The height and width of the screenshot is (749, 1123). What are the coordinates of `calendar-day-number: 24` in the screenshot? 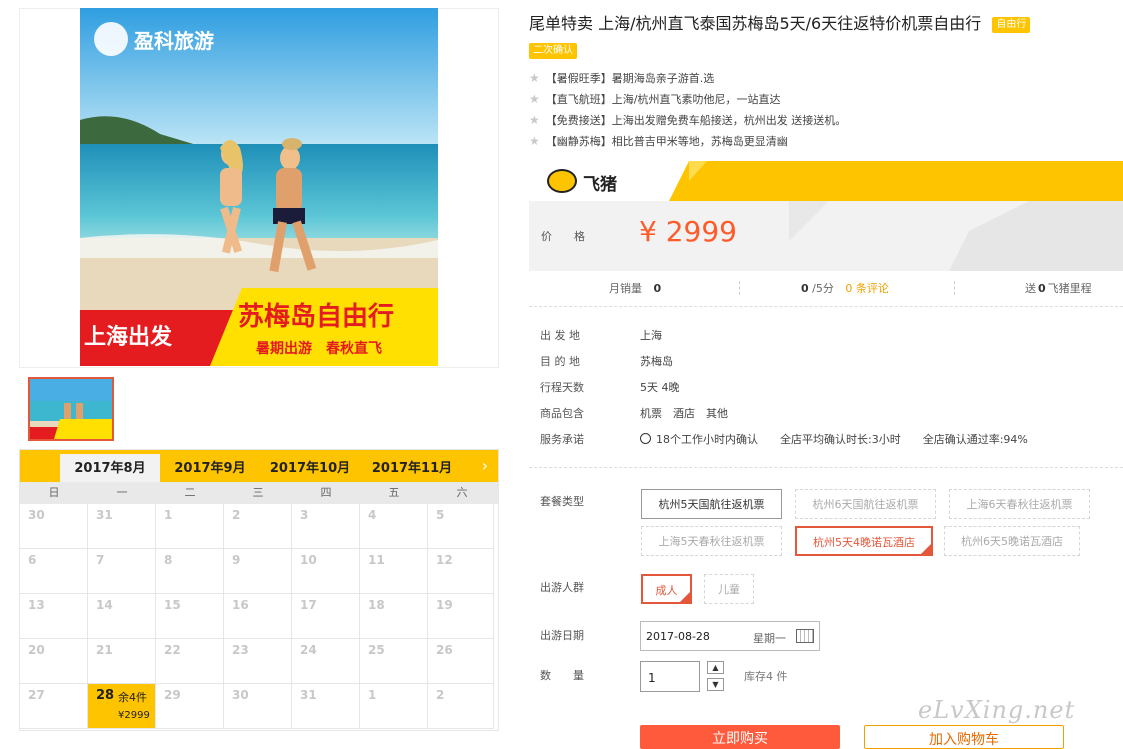 It's located at (308, 650).